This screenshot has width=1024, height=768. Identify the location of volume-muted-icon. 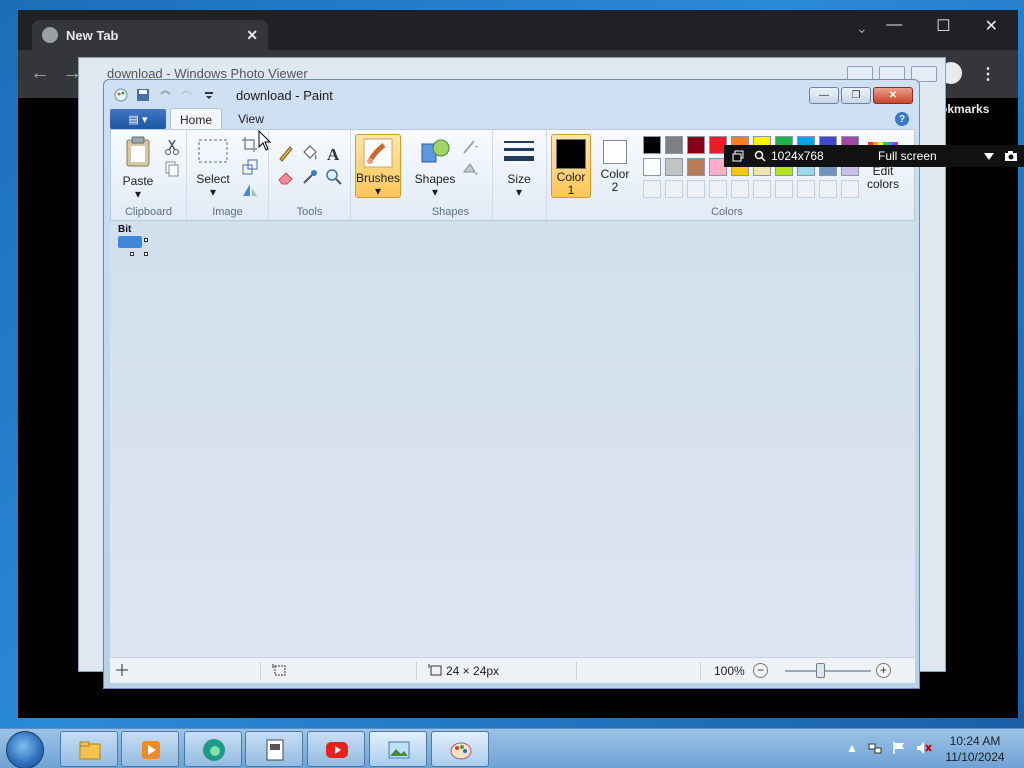
(924, 748).